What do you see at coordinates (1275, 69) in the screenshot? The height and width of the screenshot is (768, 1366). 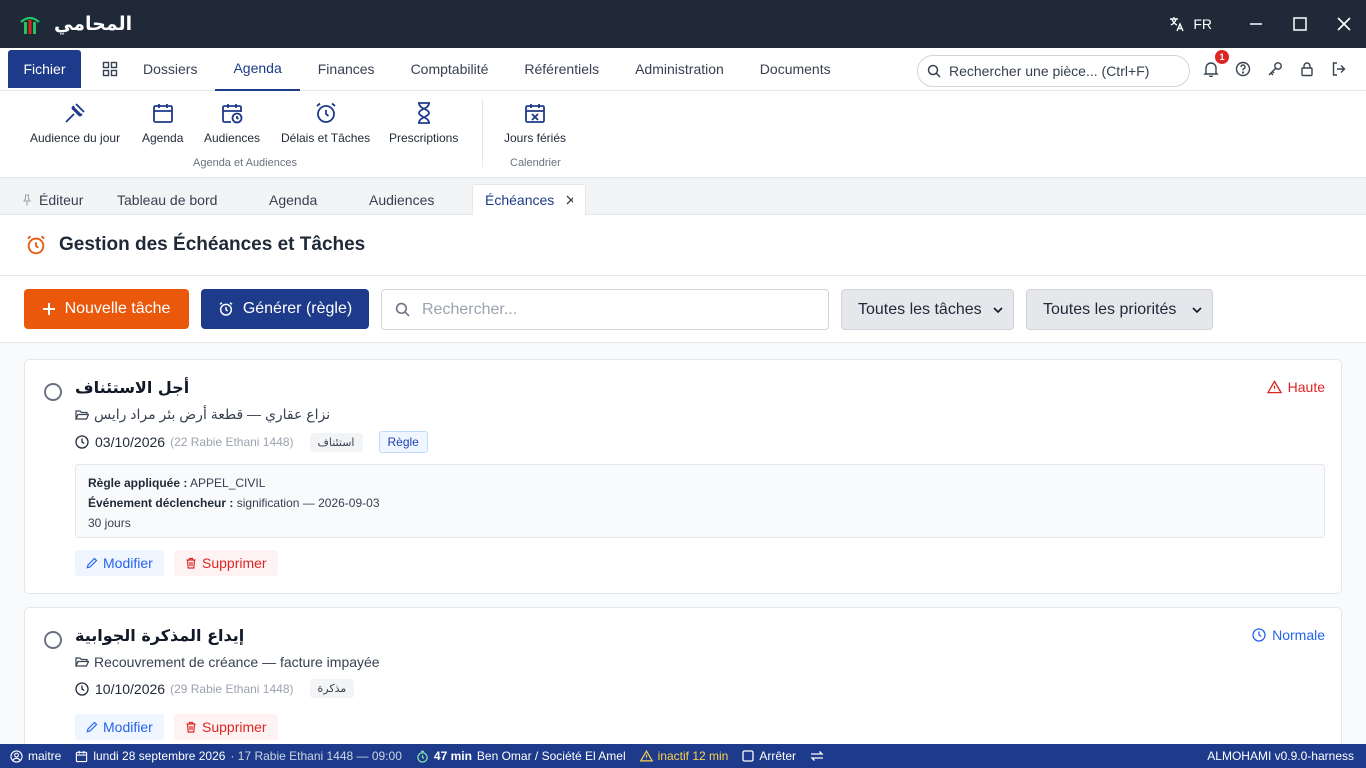 I see `key-button` at bounding box center [1275, 69].